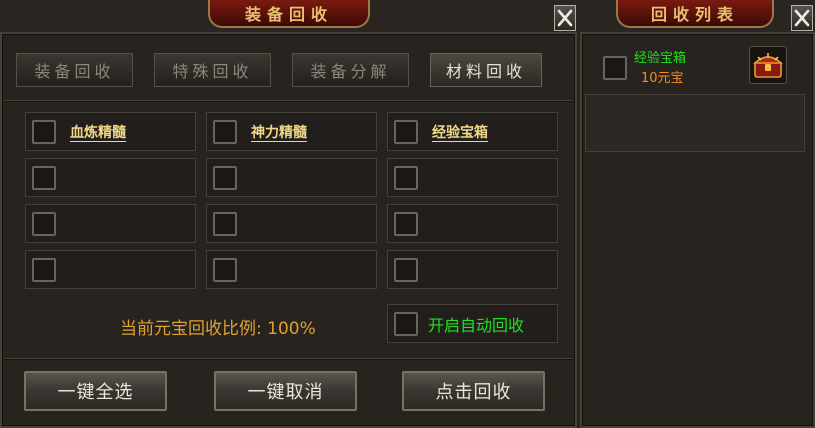  Describe the element at coordinates (695, 66) in the screenshot. I see `recycle-list-item: 经验宝箱 10元宝` at that location.